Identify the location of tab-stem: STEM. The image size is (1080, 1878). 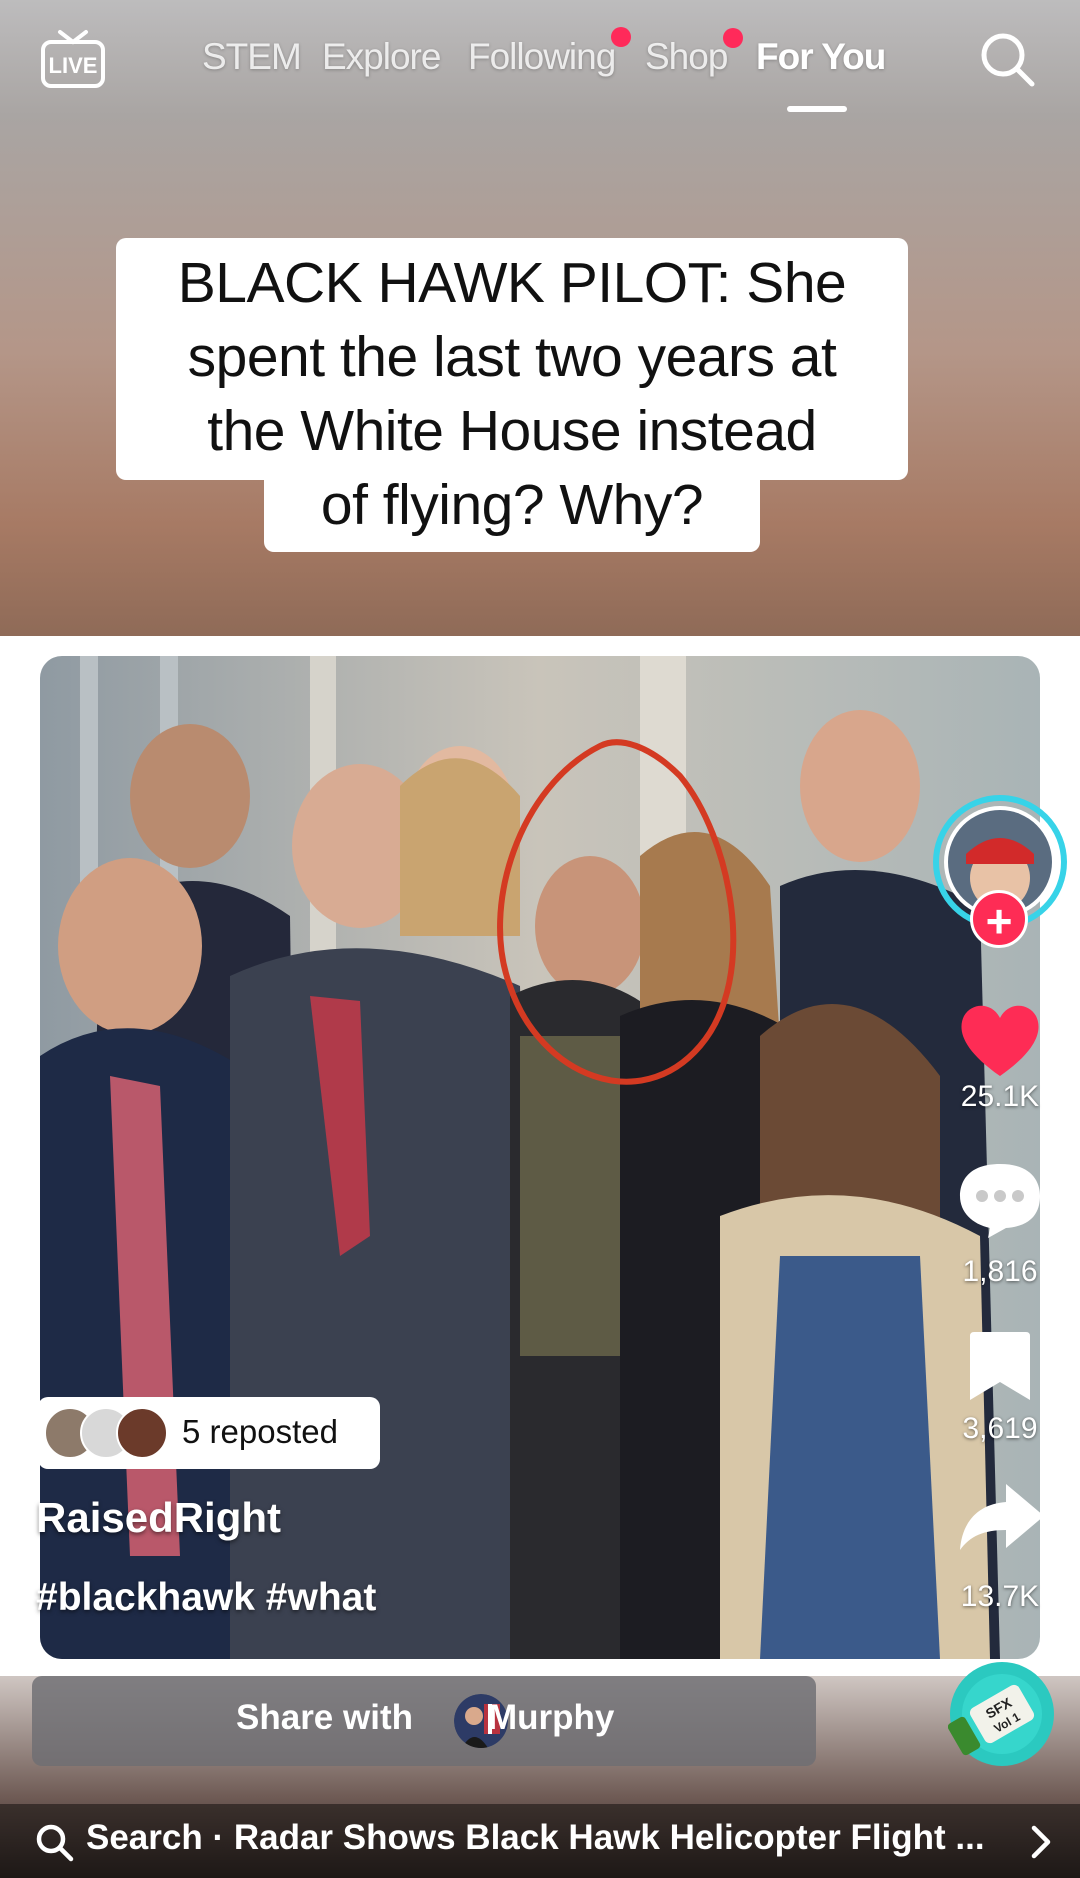
(252, 57).